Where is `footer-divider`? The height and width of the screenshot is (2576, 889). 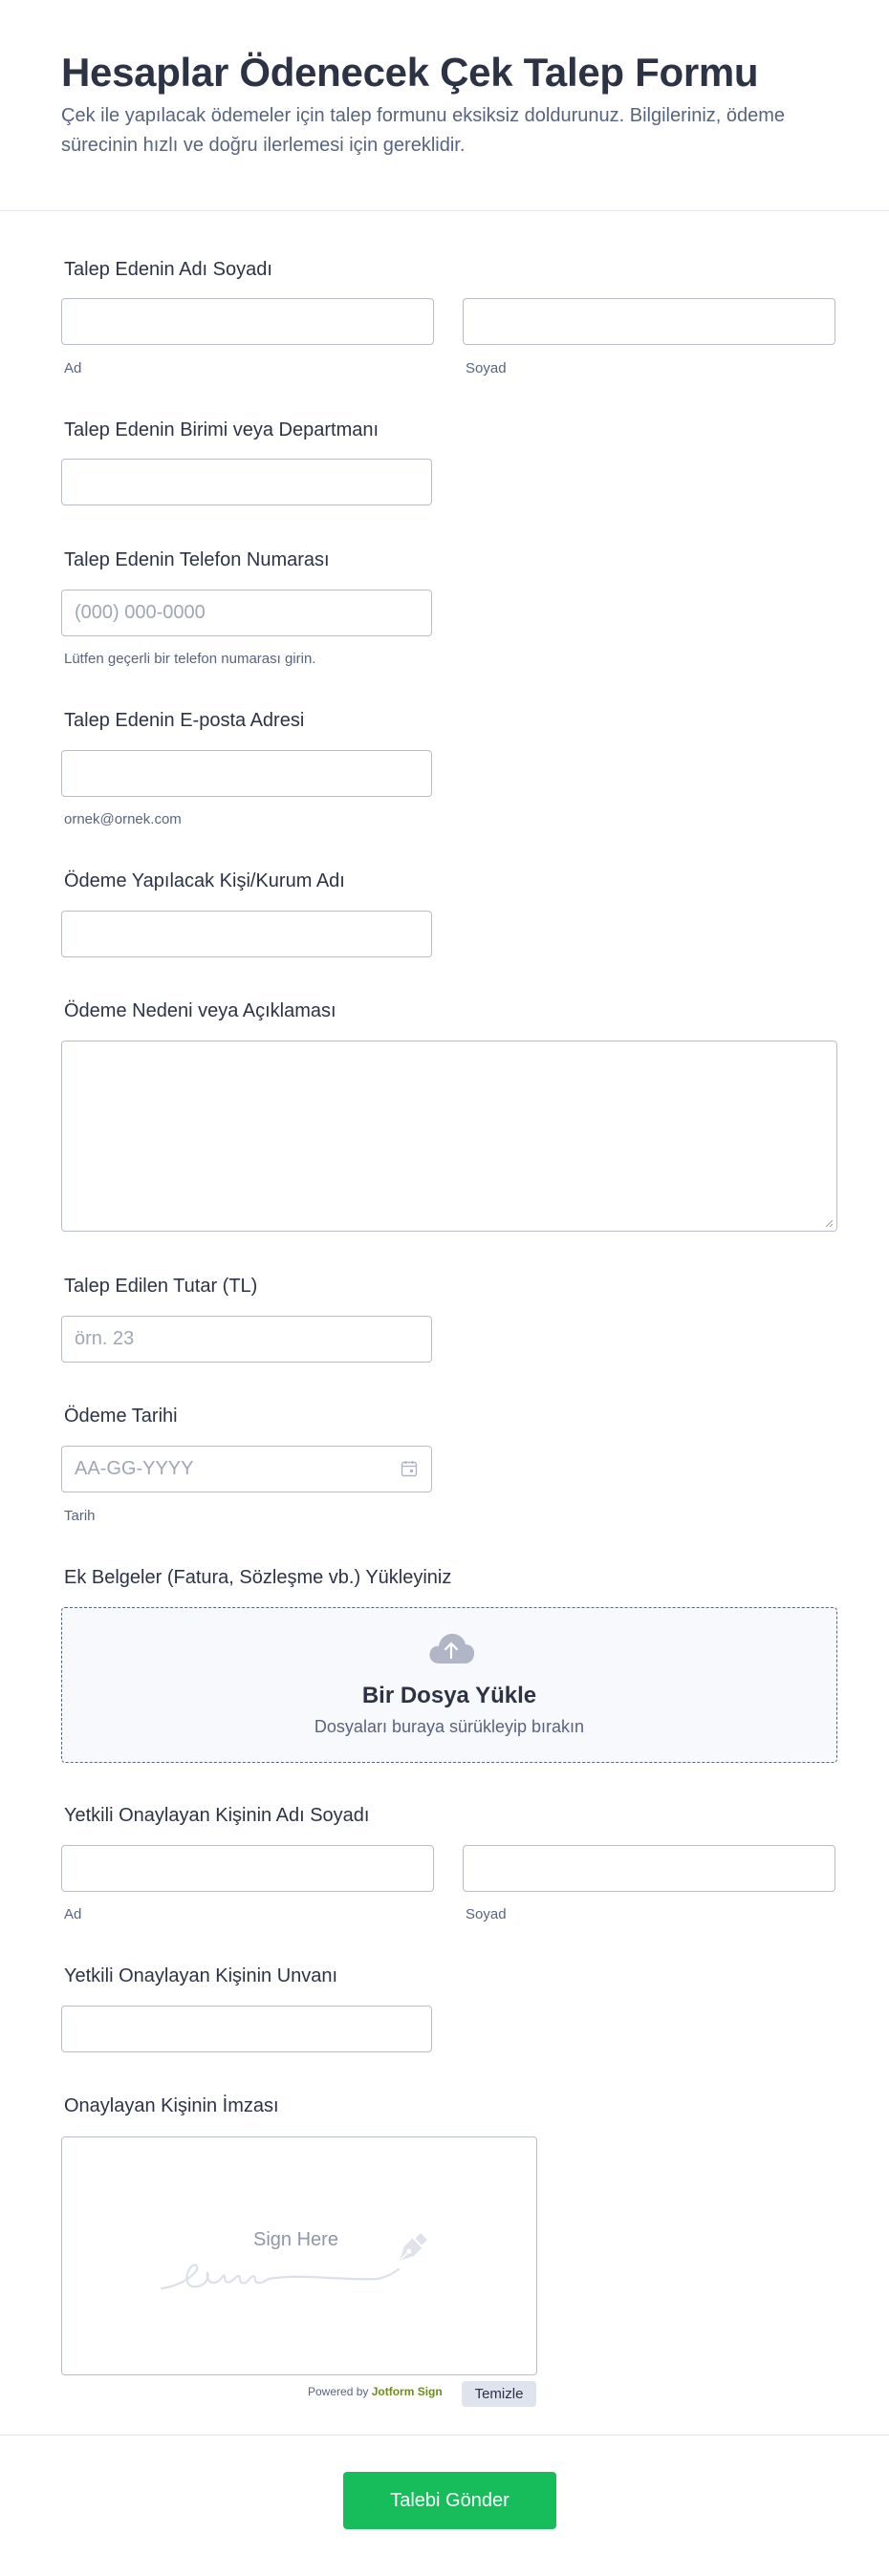 footer-divider is located at coordinates (444, 2435).